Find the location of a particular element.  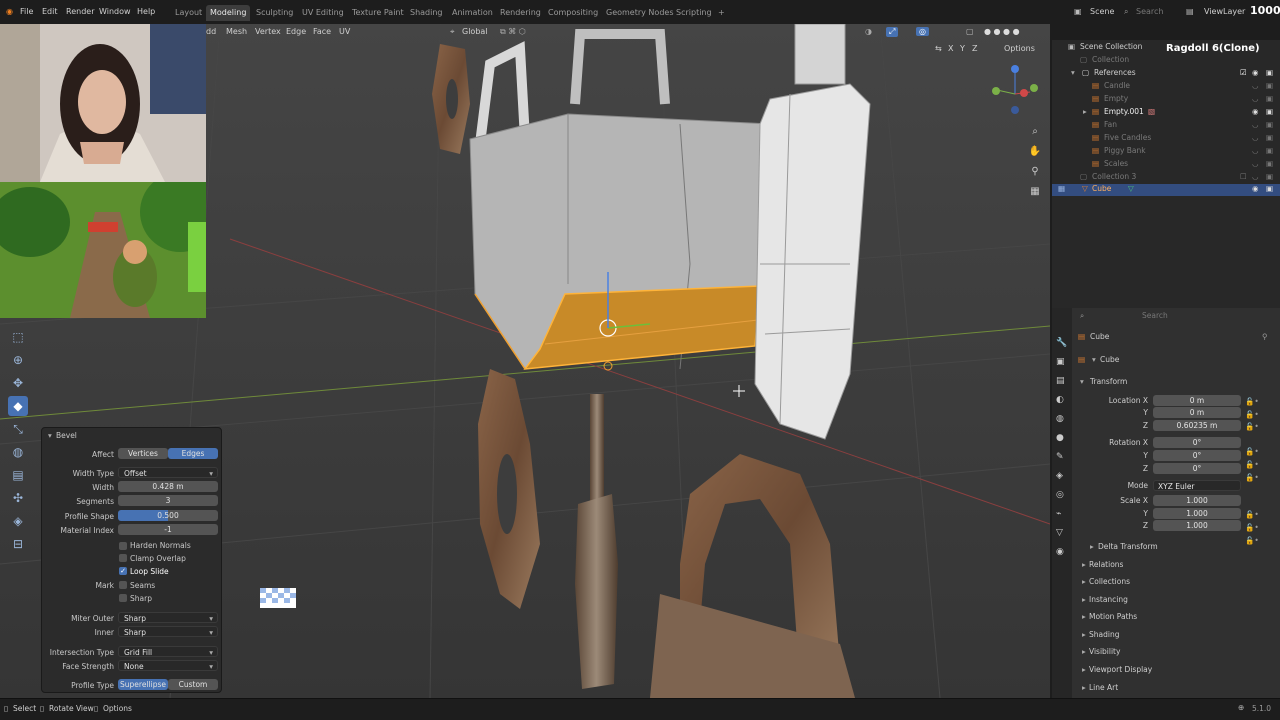

menu-edit: Edit is located at coordinates (50, 11).